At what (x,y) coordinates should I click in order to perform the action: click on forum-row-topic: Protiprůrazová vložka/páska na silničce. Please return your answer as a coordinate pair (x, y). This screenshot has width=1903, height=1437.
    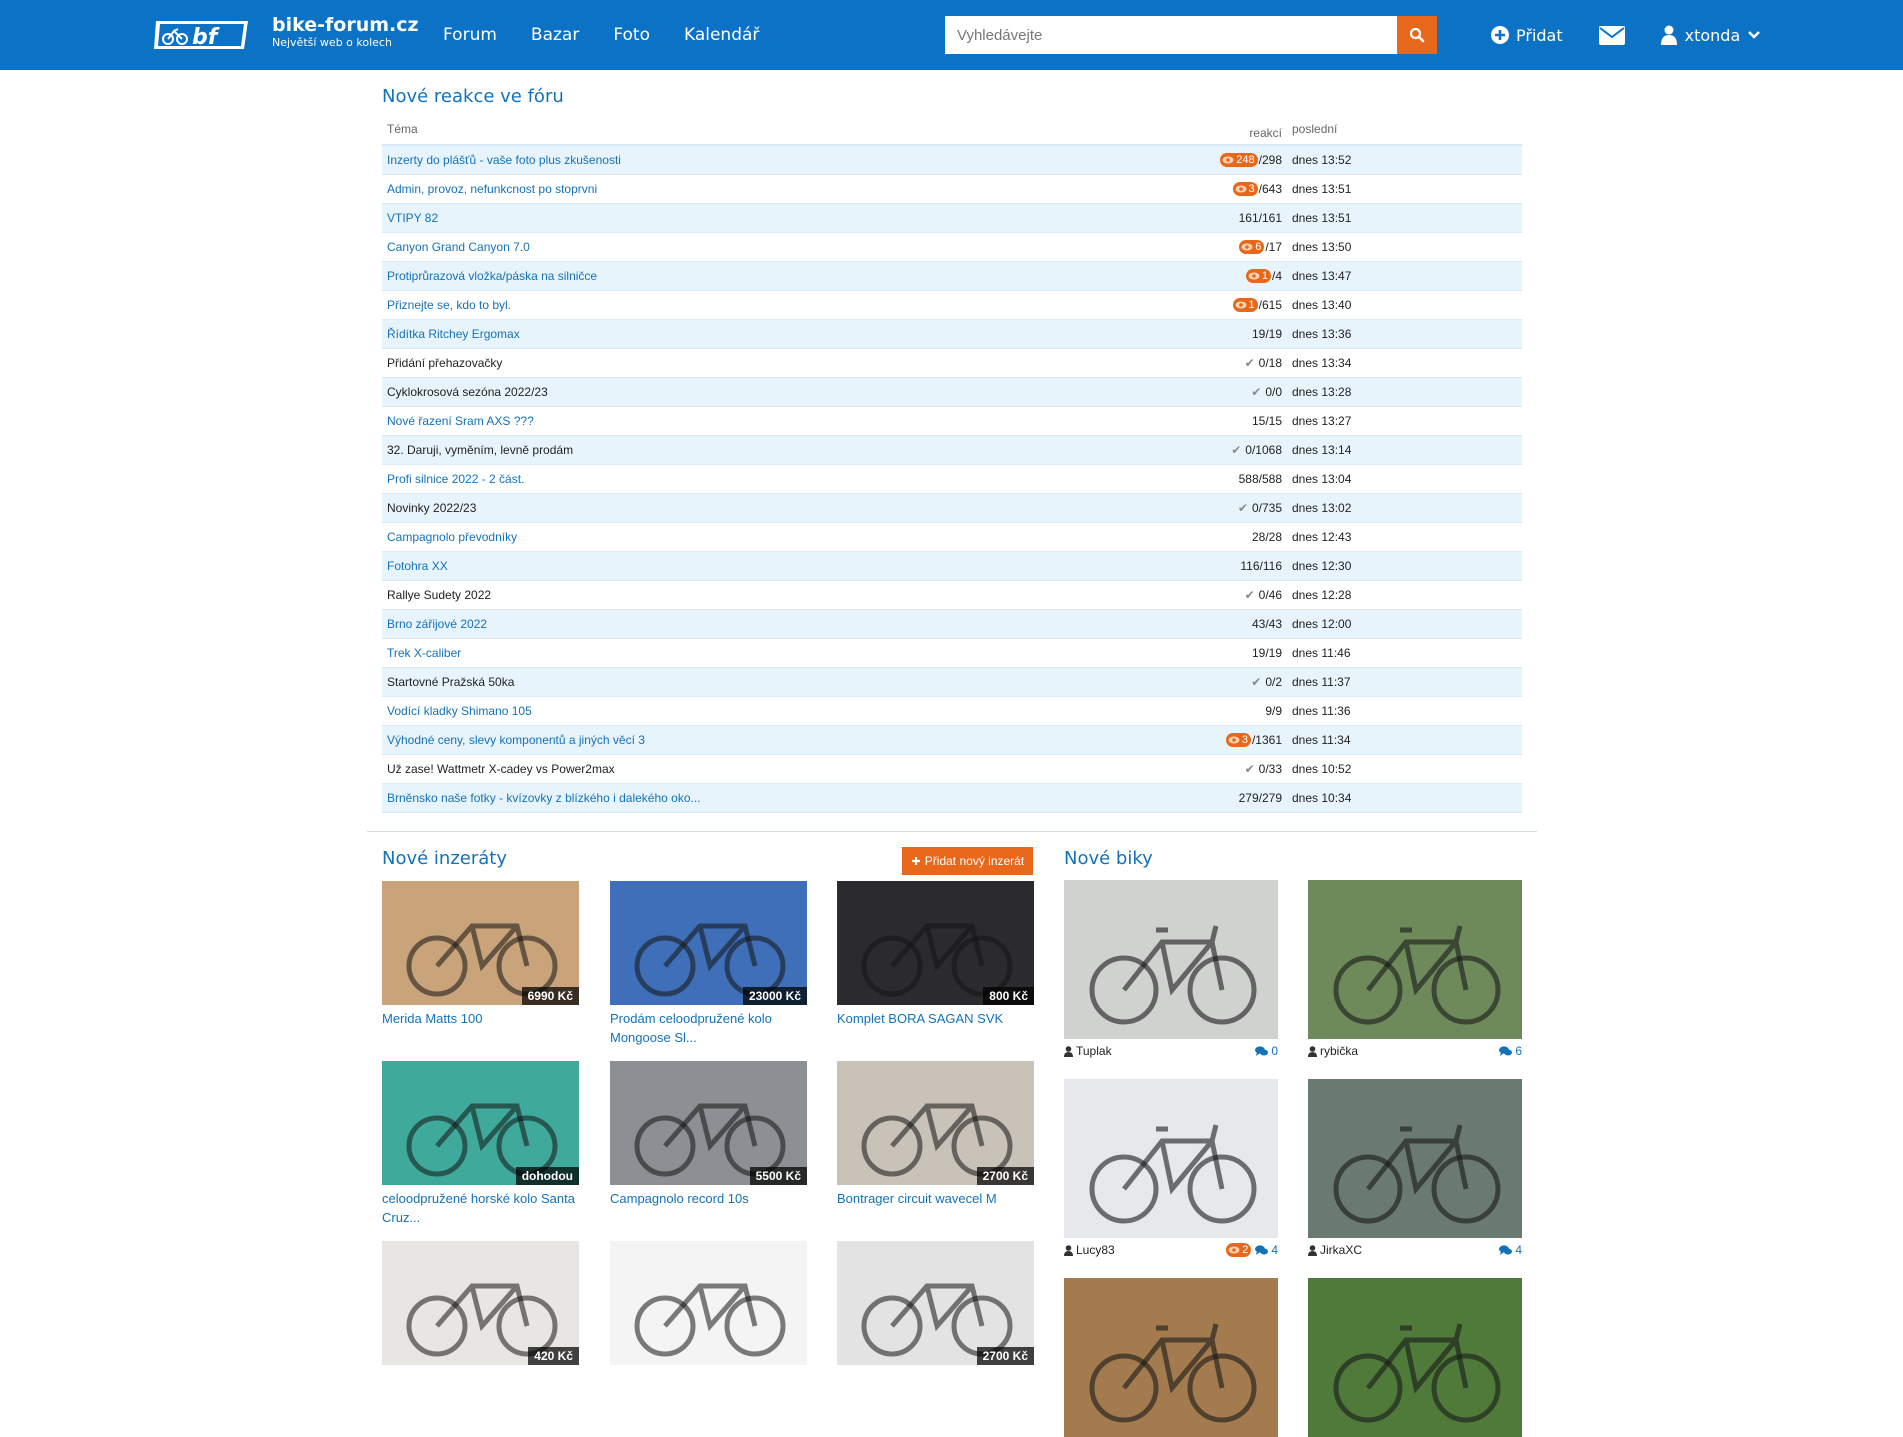
    Looking at the image, I should click on (762, 276).